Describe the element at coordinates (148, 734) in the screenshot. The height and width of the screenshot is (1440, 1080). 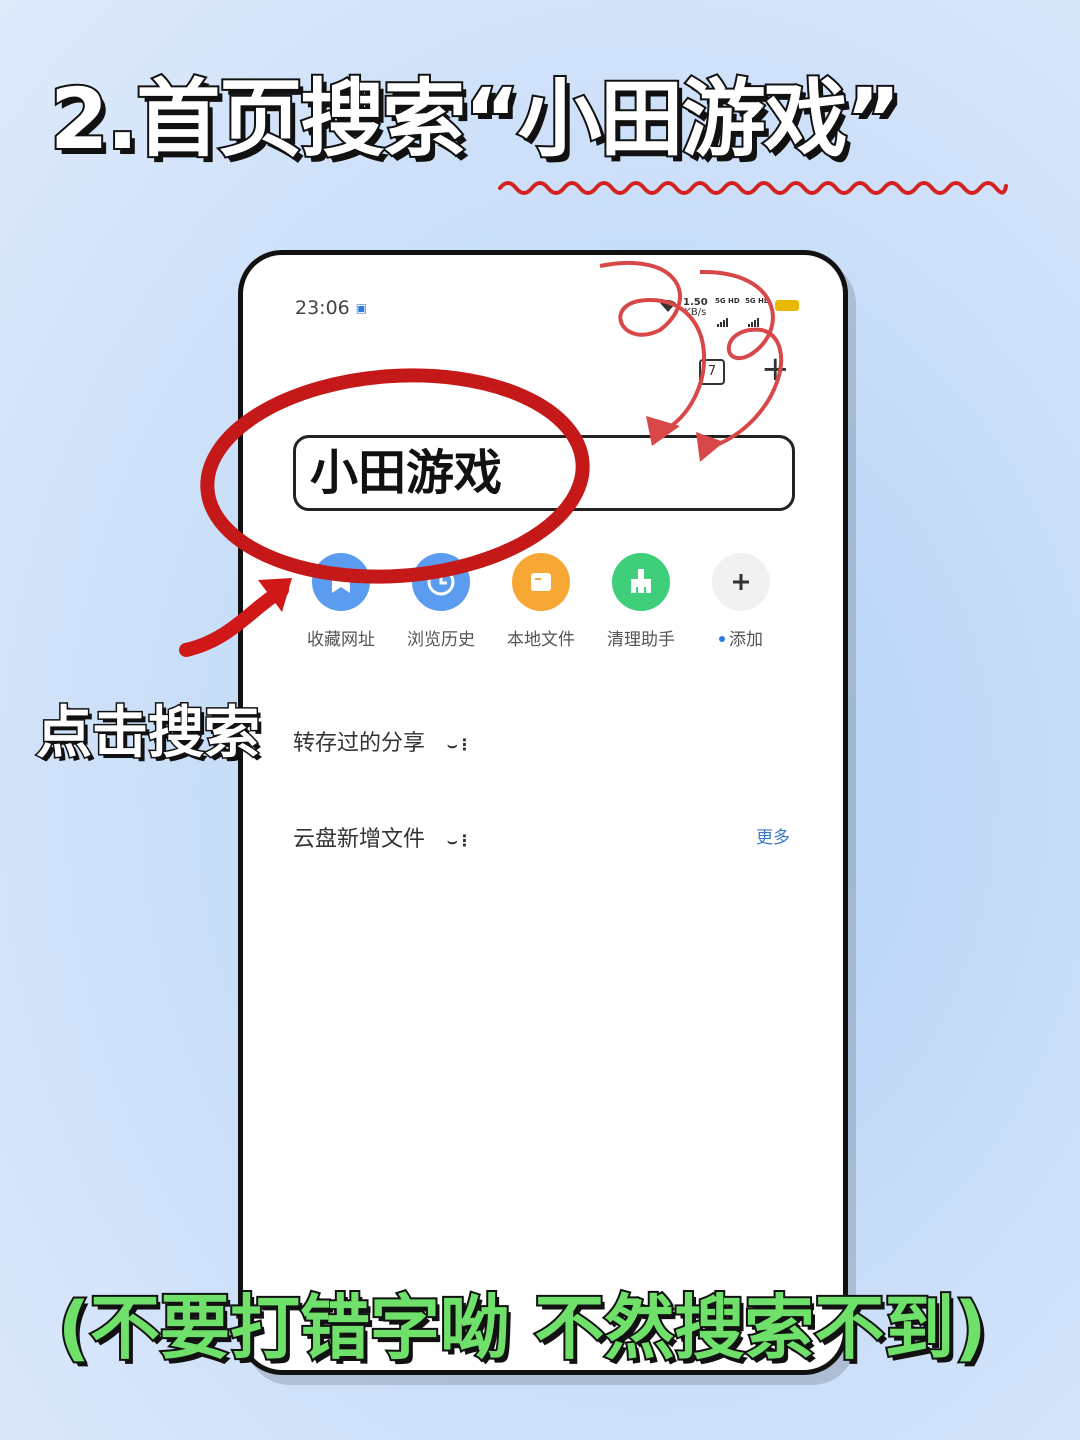
I see `click-search-label: 点击搜索` at that location.